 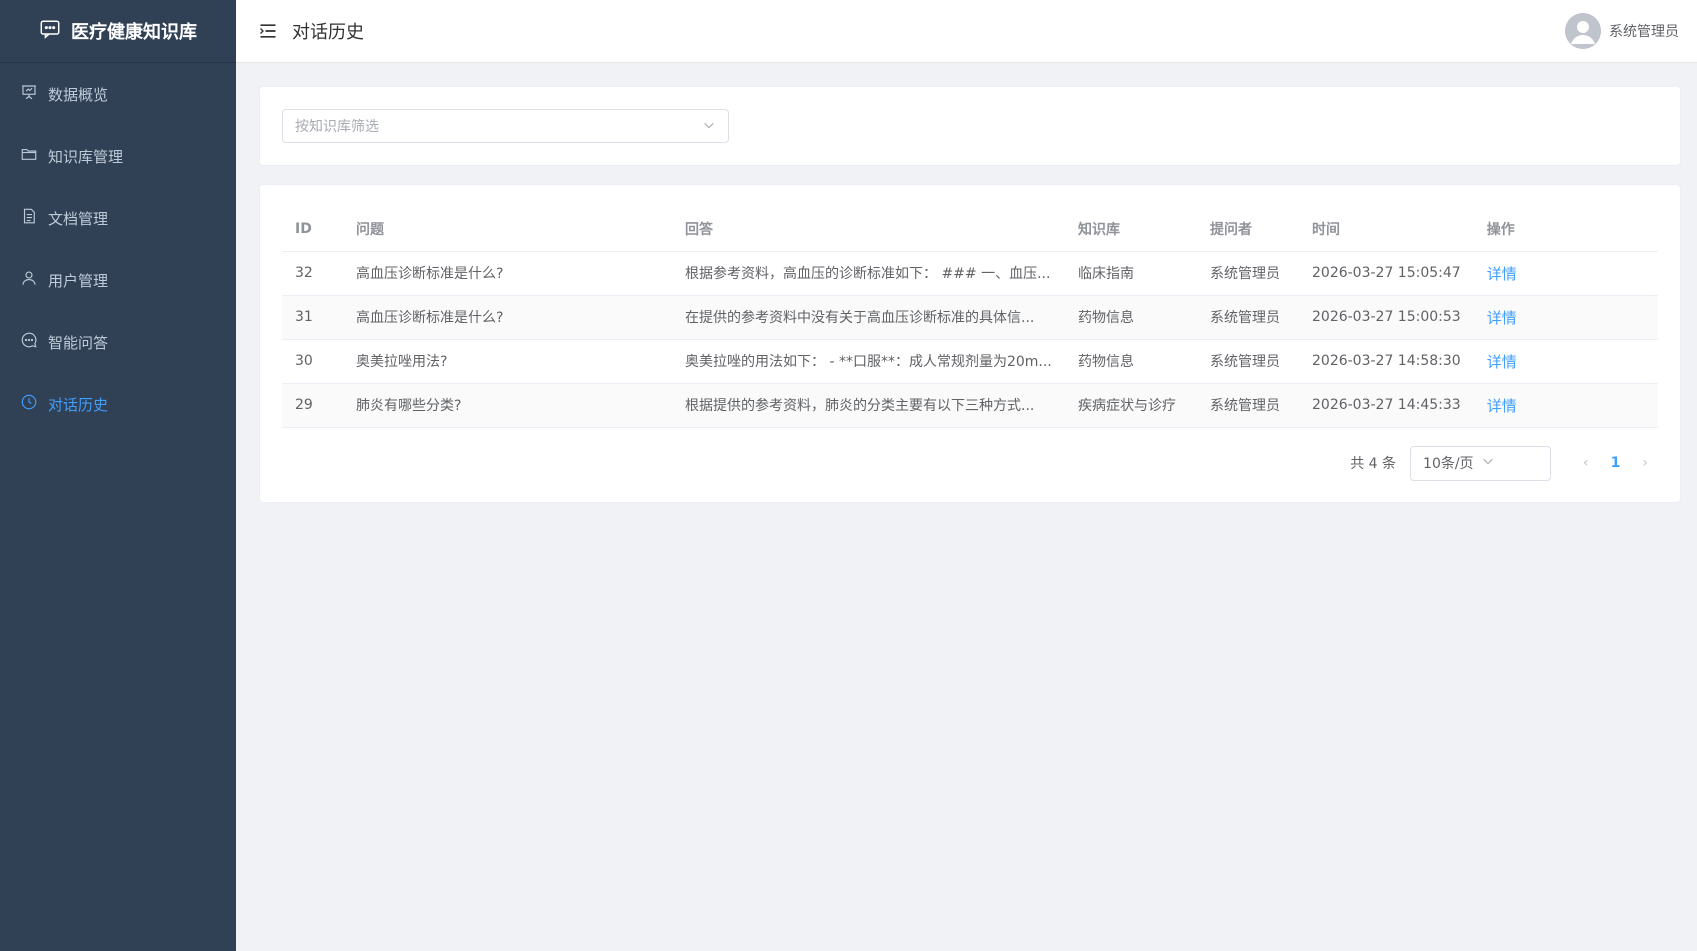 What do you see at coordinates (312, 229) in the screenshot?
I see `column-header-id: ID` at bounding box center [312, 229].